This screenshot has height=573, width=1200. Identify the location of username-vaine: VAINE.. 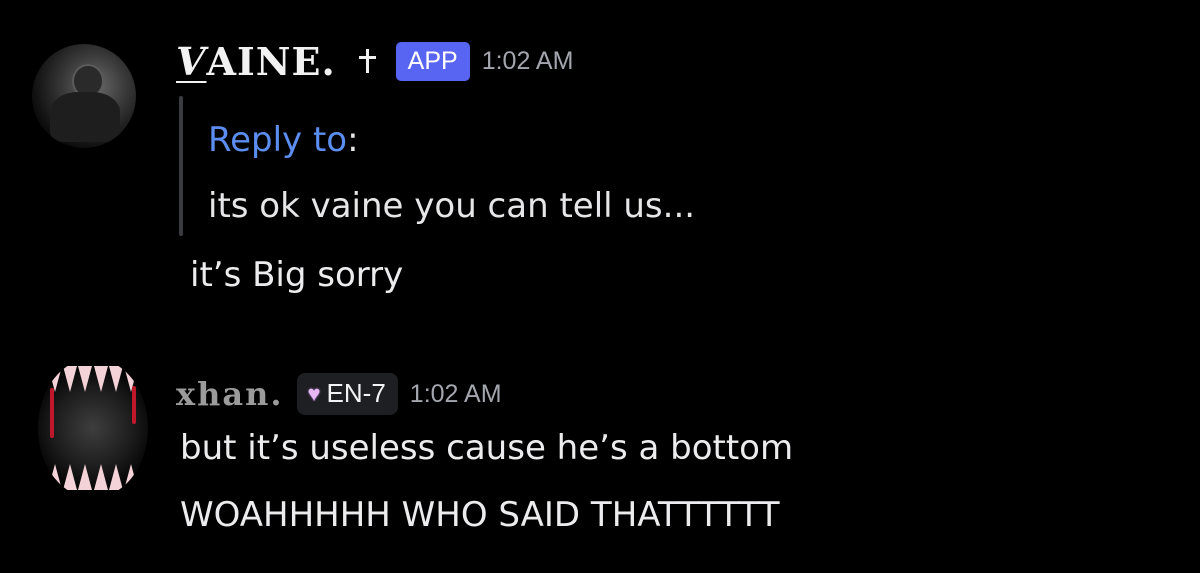
(256, 61).